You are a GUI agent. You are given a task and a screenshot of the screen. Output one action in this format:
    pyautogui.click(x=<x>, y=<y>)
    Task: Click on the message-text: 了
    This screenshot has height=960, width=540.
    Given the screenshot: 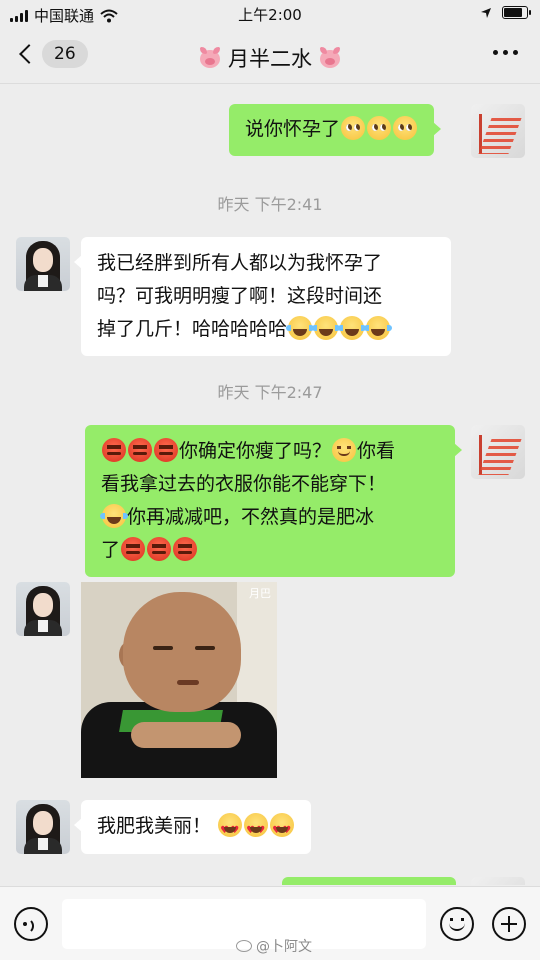 What is the action you would take?
    pyautogui.click(x=111, y=550)
    